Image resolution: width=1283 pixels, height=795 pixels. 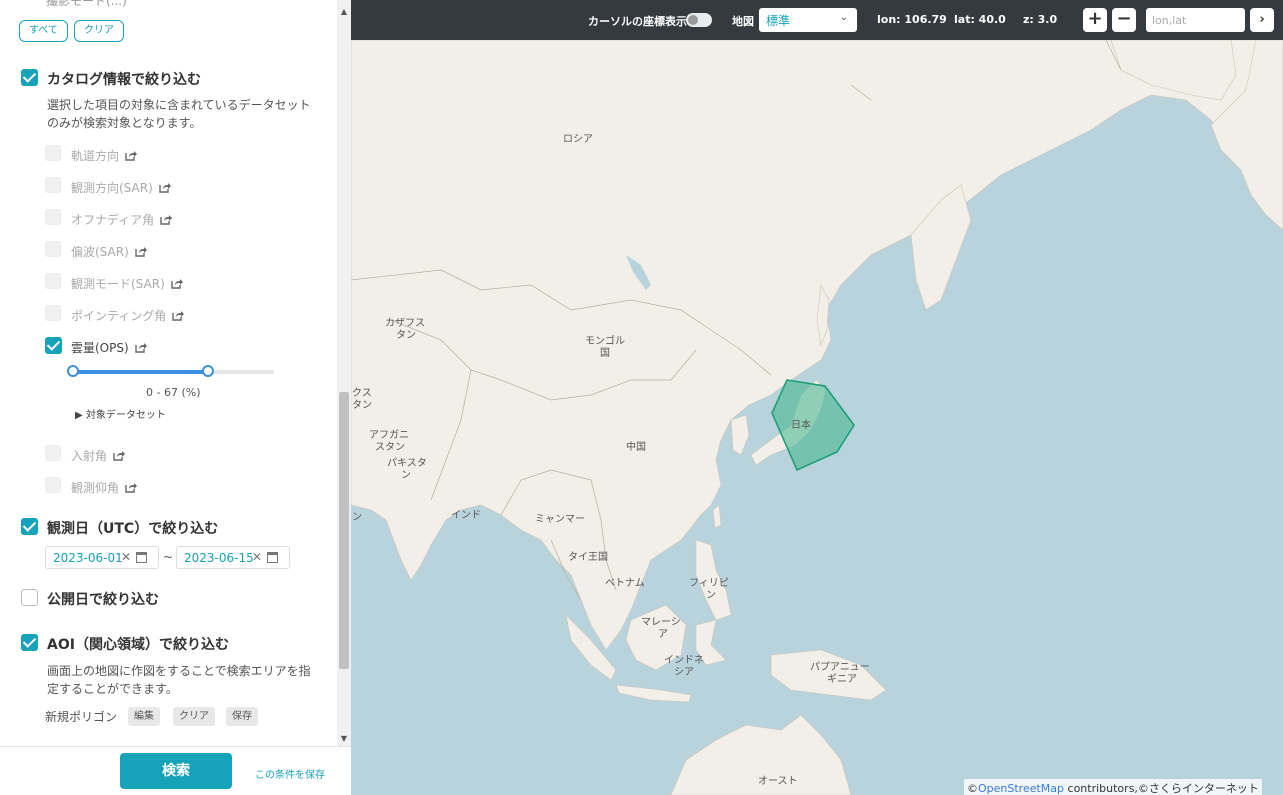 What do you see at coordinates (53, 453) in the screenshot?
I see `incidence-angle-checkbox` at bounding box center [53, 453].